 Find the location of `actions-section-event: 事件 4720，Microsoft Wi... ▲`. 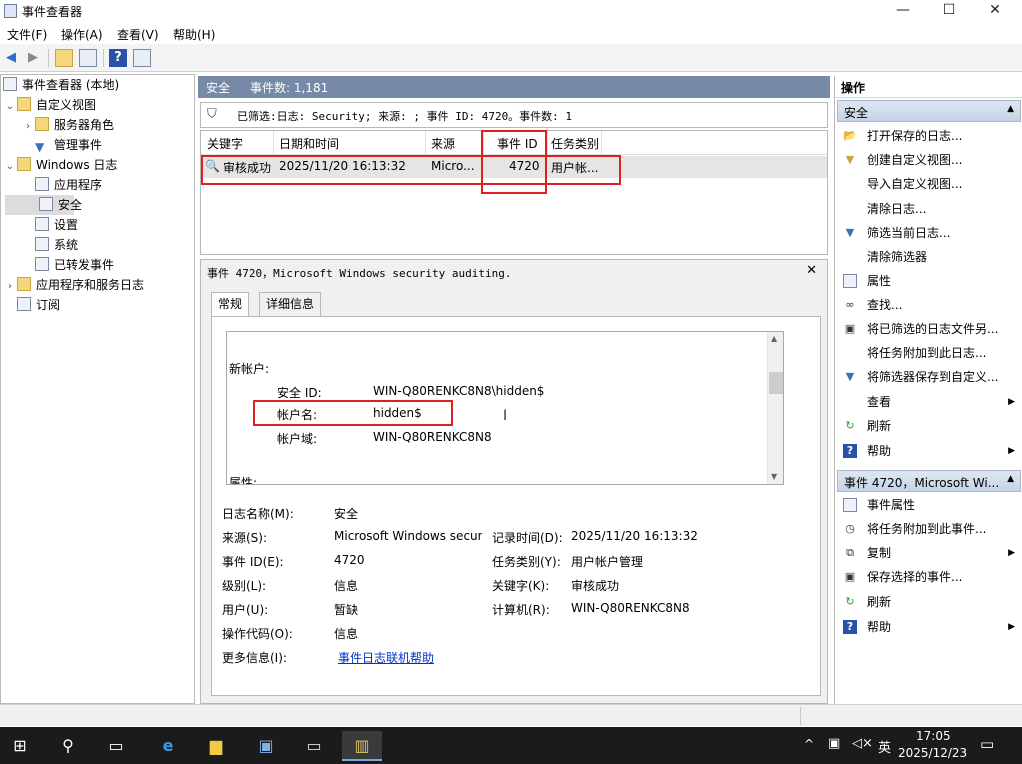

actions-section-event: 事件 4720，Microsoft Wi... ▲ is located at coordinates (929, 481).